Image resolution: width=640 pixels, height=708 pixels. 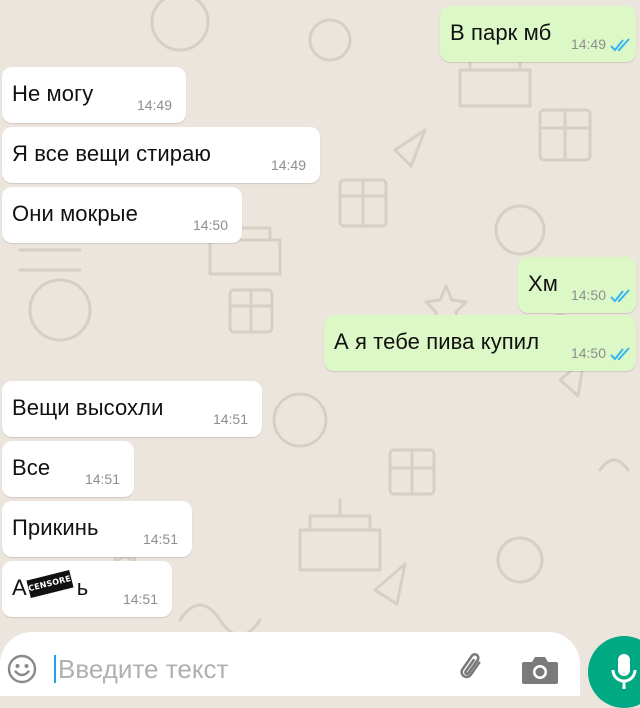 I want to click on message-bubble-incoming: Вещи высохли 14:51, so click(x=132, y=409).